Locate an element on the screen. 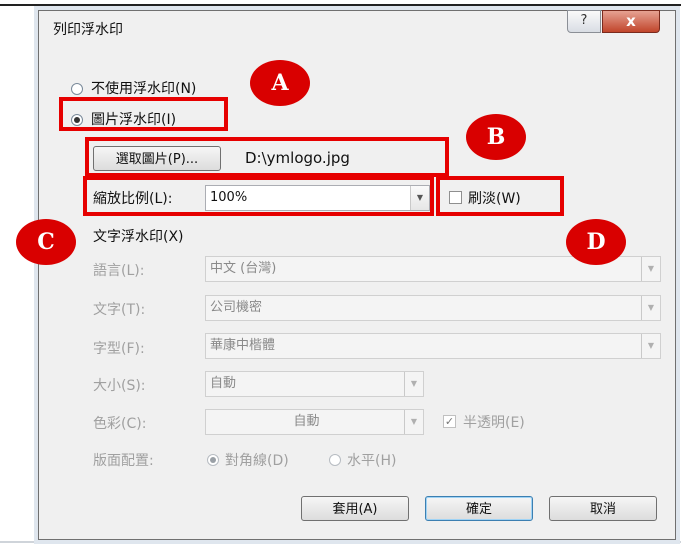  text-value: 公司機密 is located at coordinates (236, 307).